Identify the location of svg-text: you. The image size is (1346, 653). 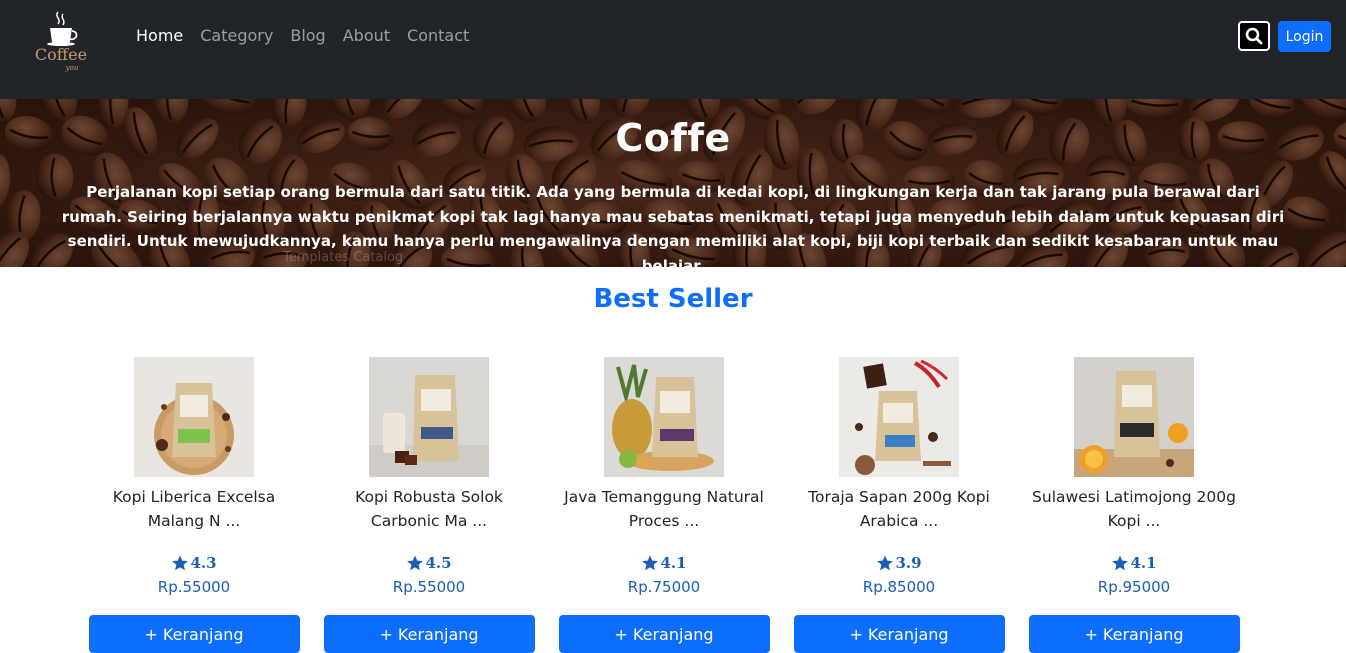
(72, 68).